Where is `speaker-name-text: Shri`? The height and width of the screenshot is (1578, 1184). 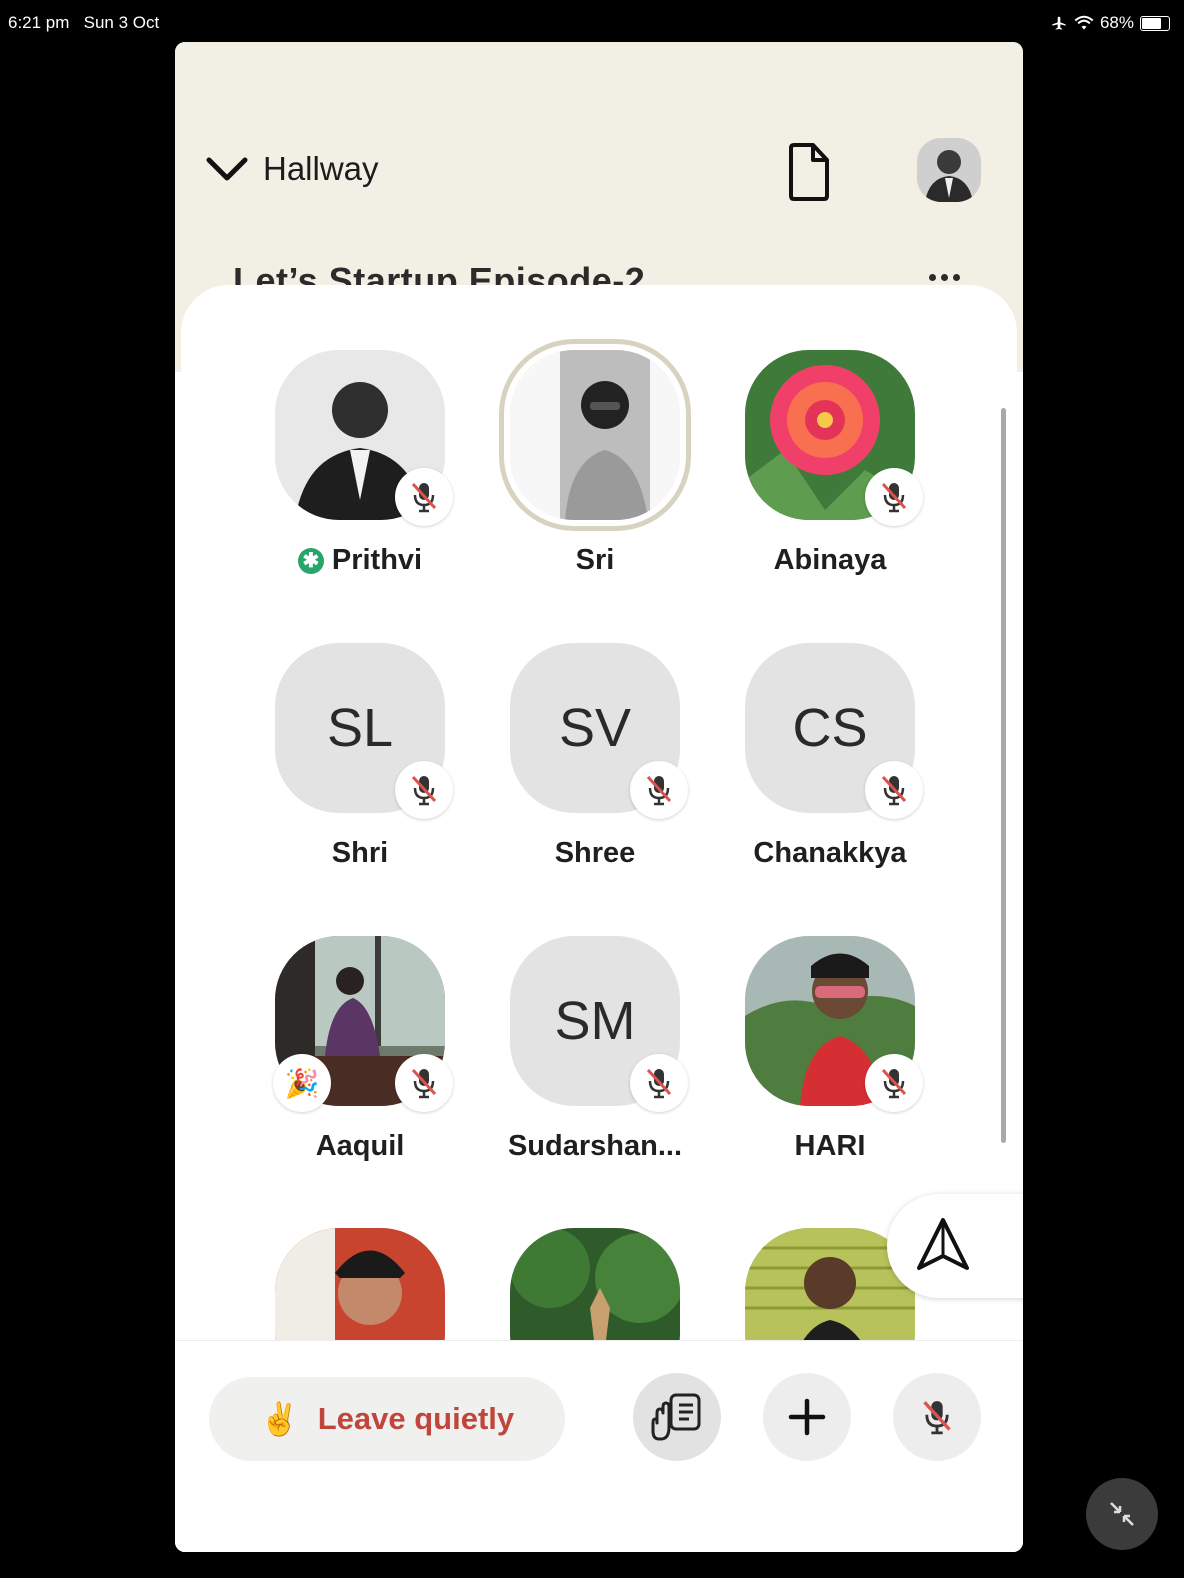 speaker-name-text: Shri is located at coordinates (360, 853).